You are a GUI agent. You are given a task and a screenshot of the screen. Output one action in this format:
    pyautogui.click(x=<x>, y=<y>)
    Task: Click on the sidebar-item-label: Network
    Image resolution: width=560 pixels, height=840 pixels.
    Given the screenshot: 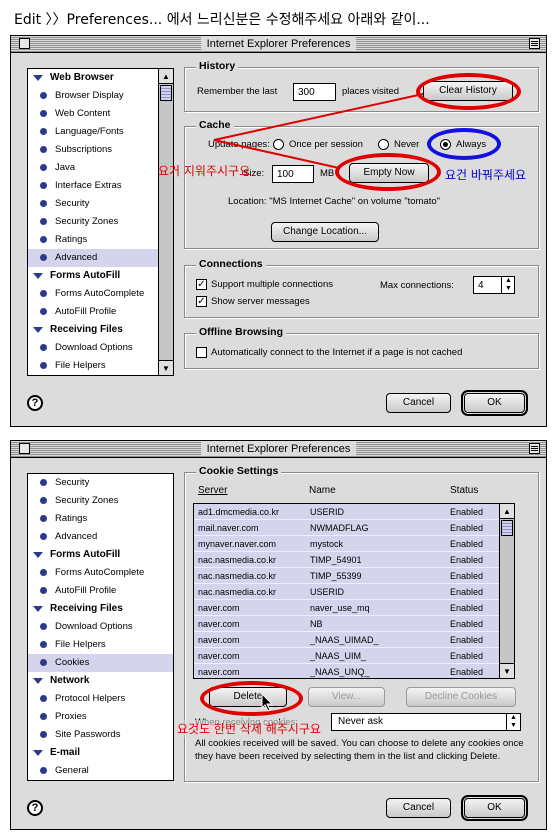 What is the action you would take?
    pyautogui.click(x=70, y=680)
    